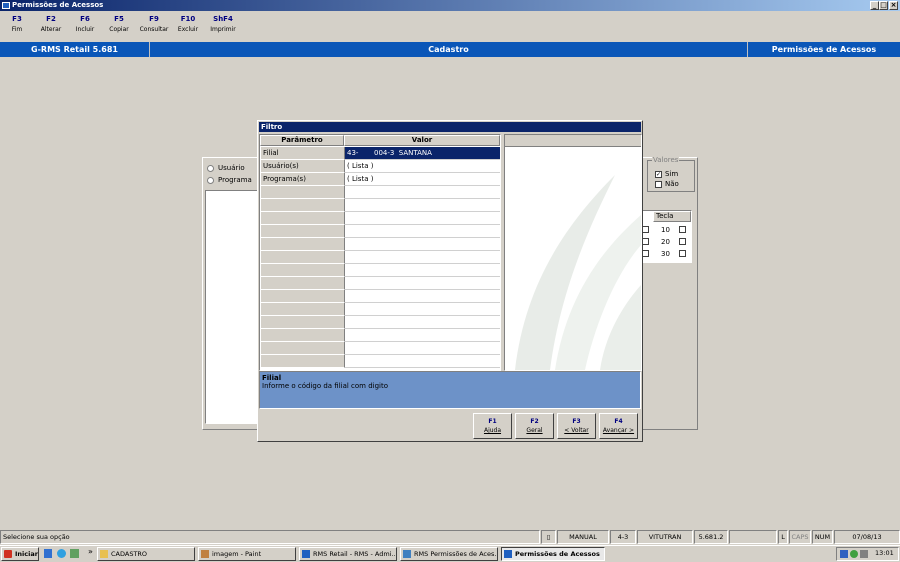 Image resolution: width=900 pixels, height=562 pixels. I want to click on table-row: 10, so click(666, 231).